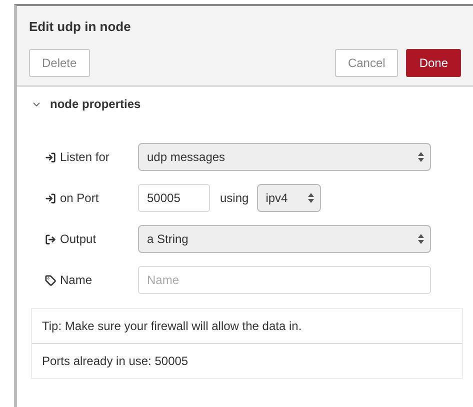 This screenshot has height=407, width=473. I want to click on port-field: 50005, so click(174, 198).